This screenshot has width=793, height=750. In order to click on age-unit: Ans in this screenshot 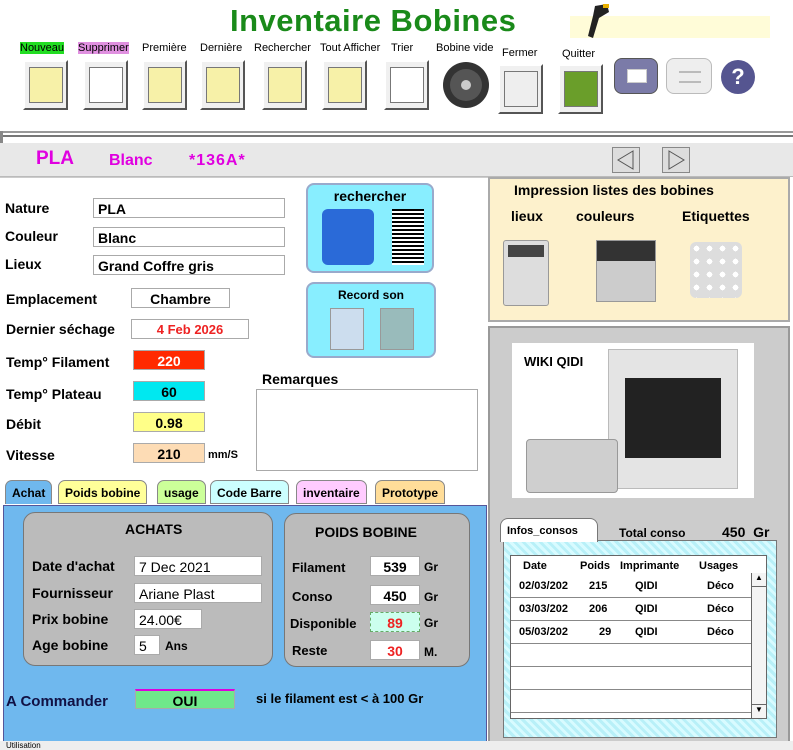, I will do `click(176, 646)`.